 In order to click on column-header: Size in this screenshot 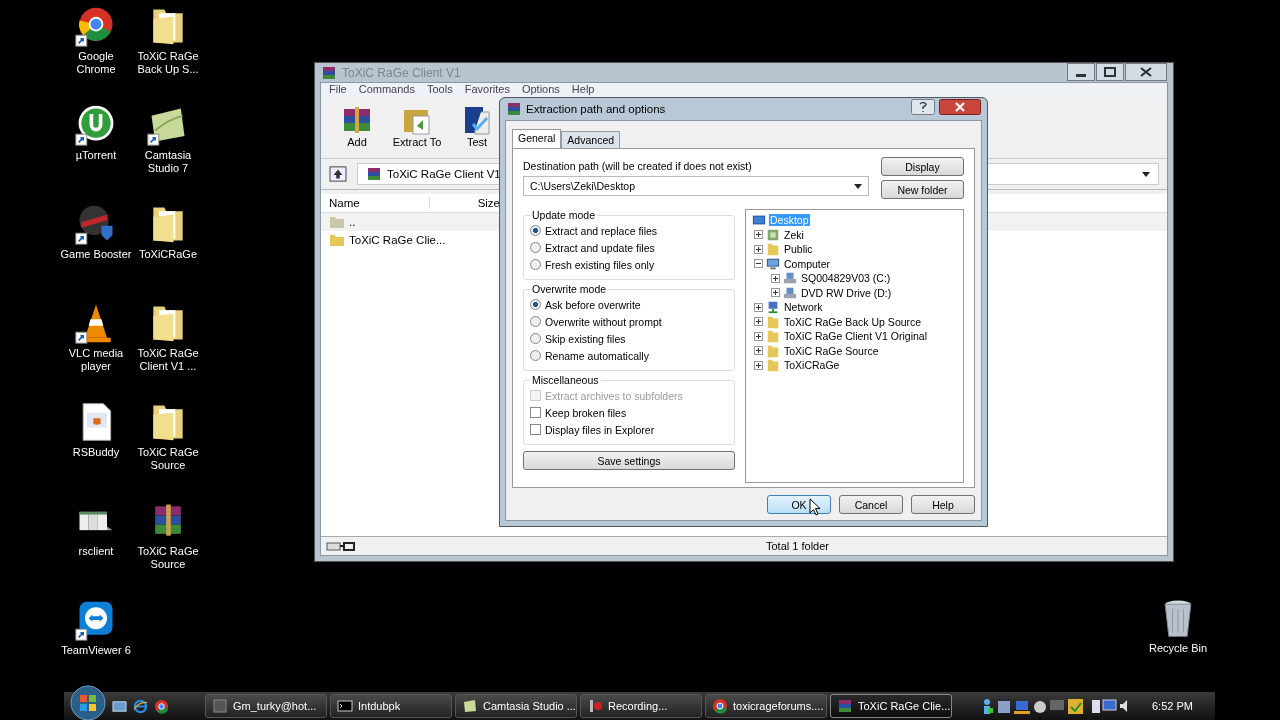, I will do `click(465, 203)`.